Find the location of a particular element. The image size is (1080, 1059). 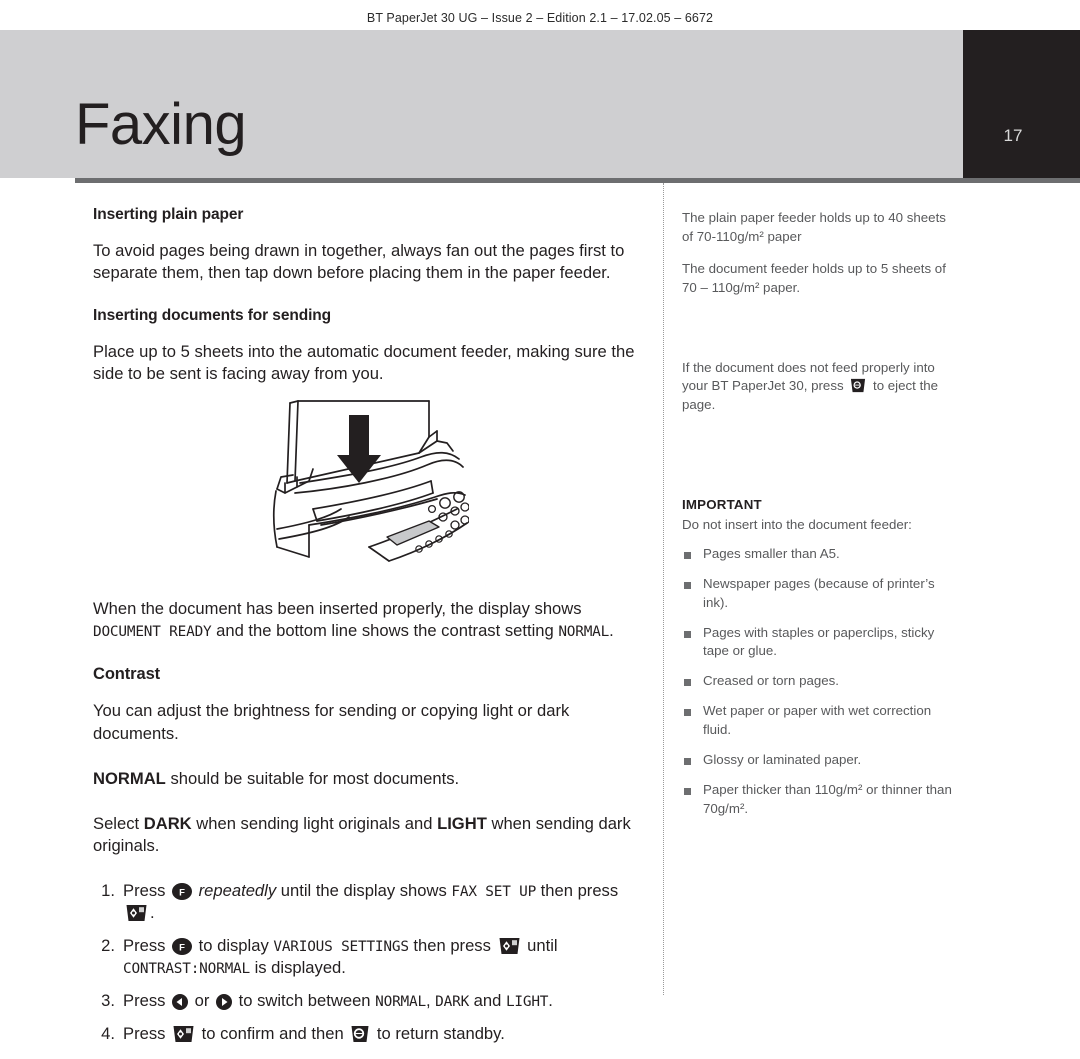

arrow-right-key-icon is located at coordinates (224, 1002).